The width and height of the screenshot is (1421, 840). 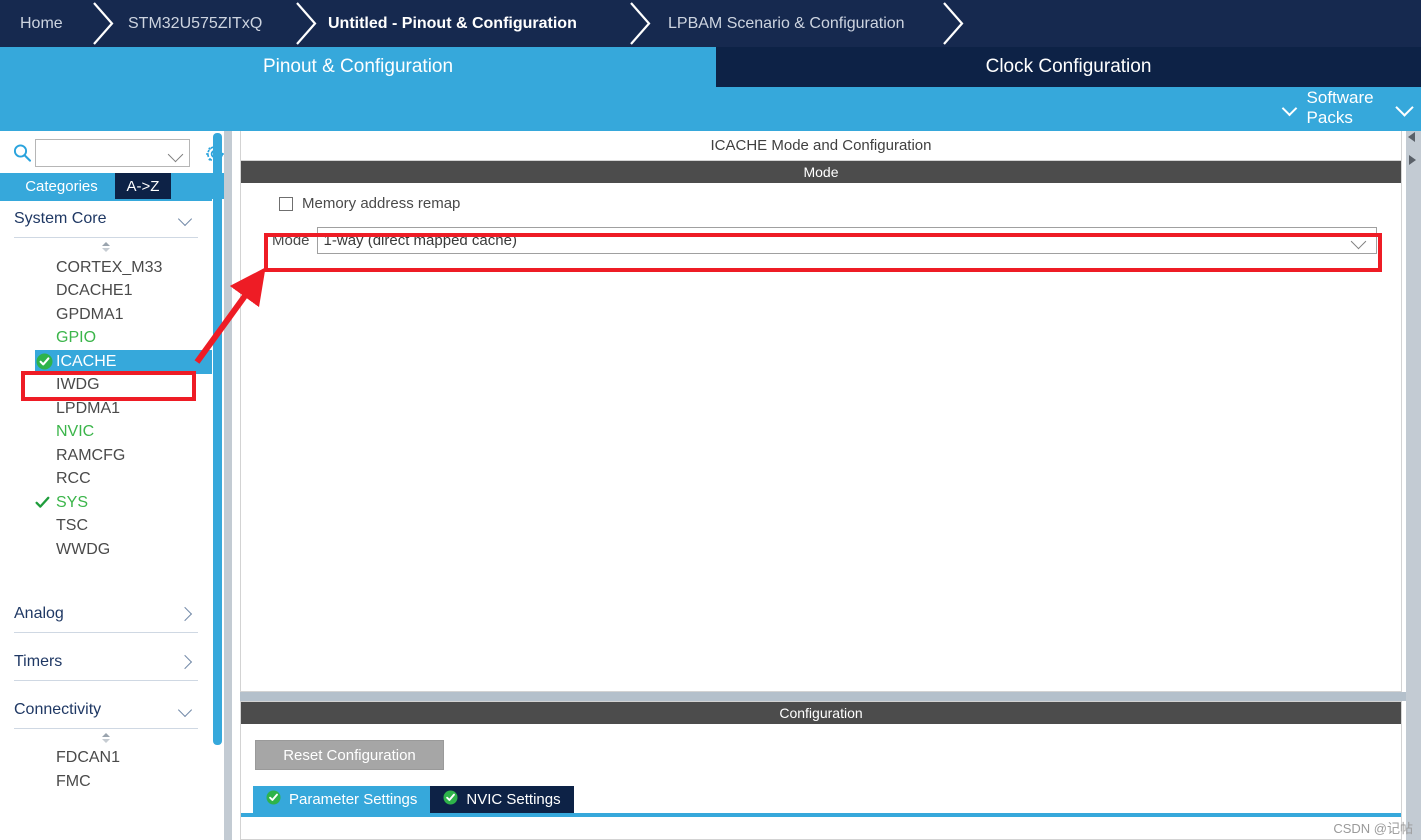 I want to click on sidebar-item-cortex-m33: CORTEX_M33, so click(x=106, y=268).